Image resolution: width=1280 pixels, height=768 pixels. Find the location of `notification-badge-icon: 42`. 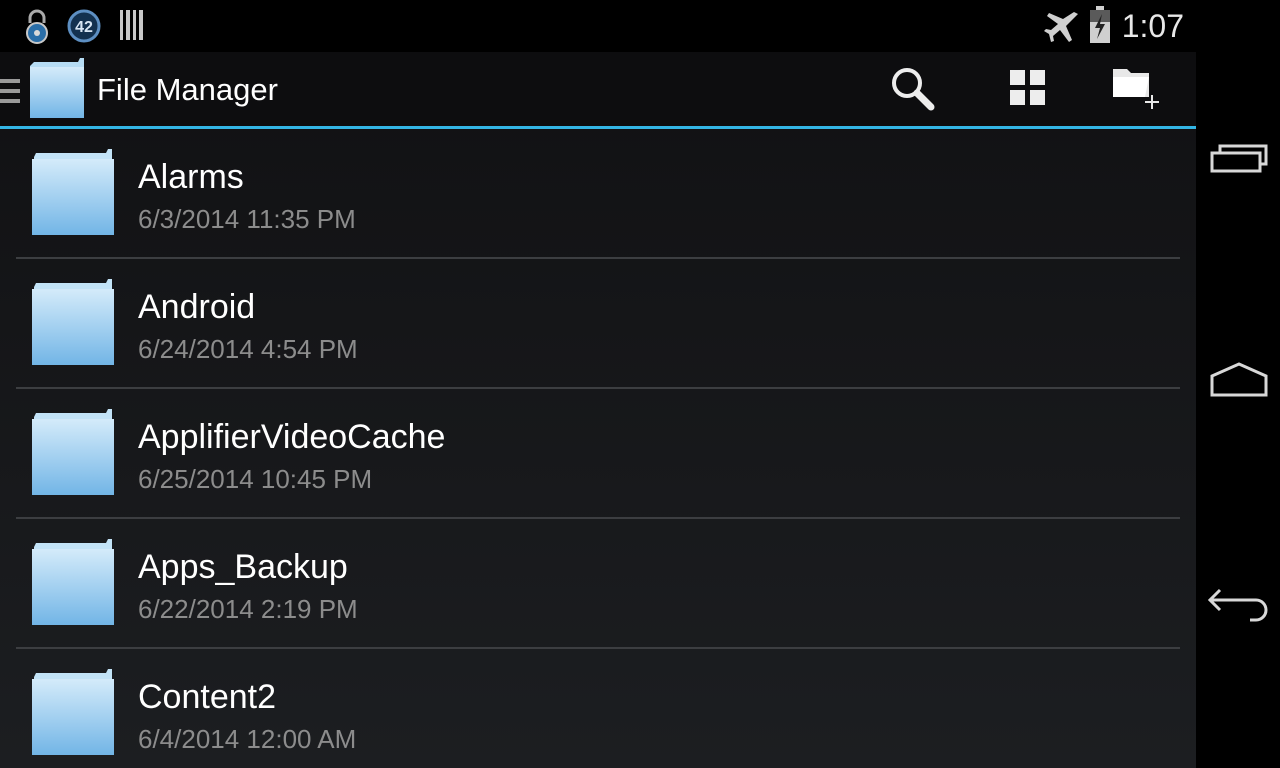

notification-badge-icon: 42 is located at coordinates (84, 28).